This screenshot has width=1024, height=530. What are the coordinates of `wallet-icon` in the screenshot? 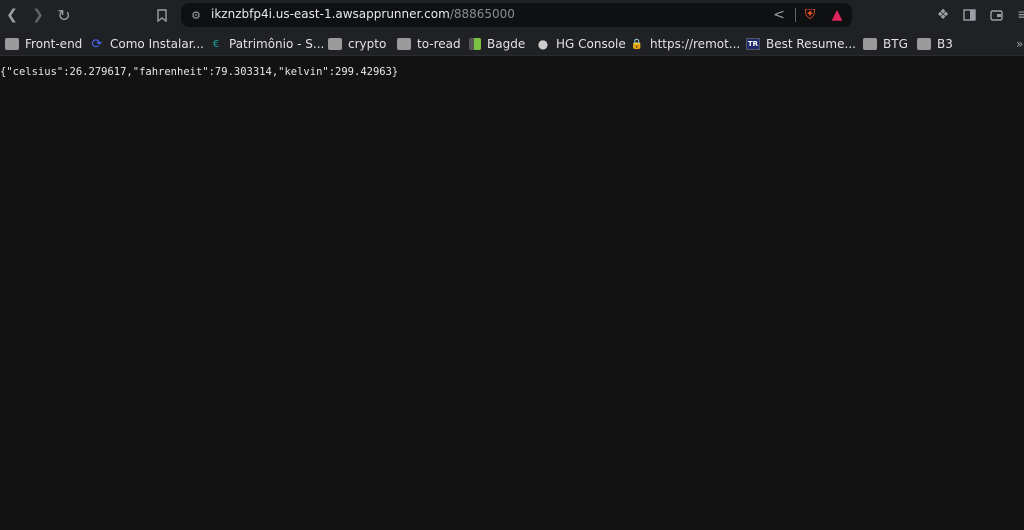 It's located at (996, 15).